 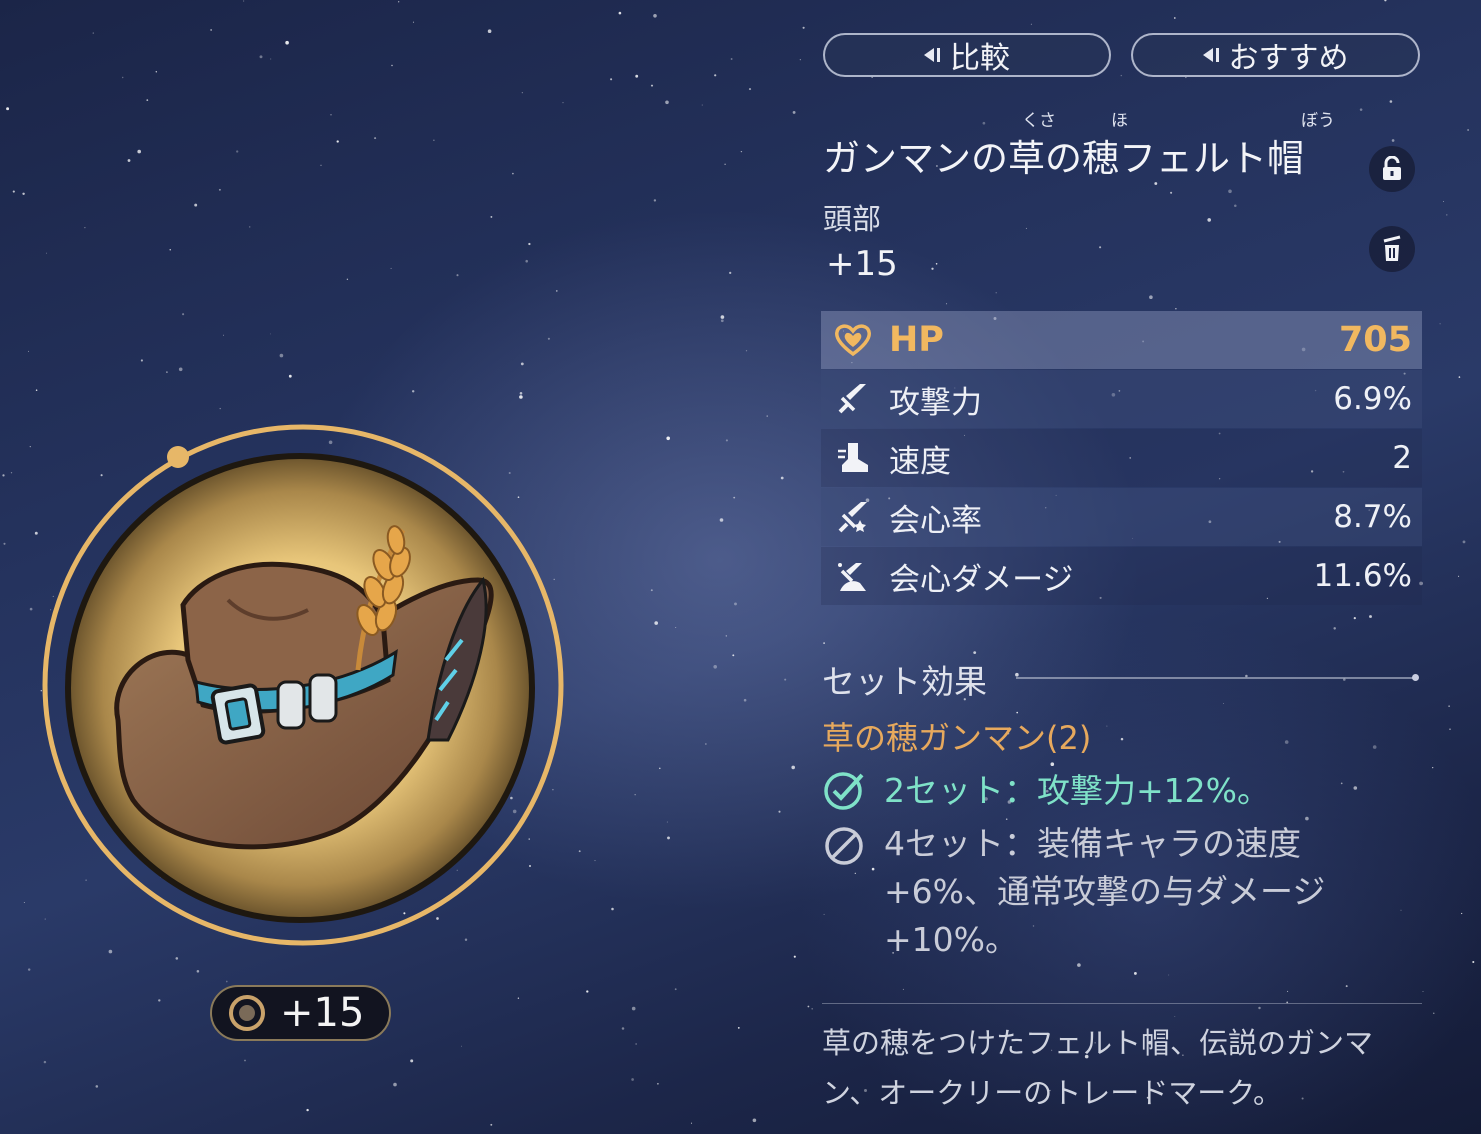 I want to click on sword-icon, so click(x=853, y=399).